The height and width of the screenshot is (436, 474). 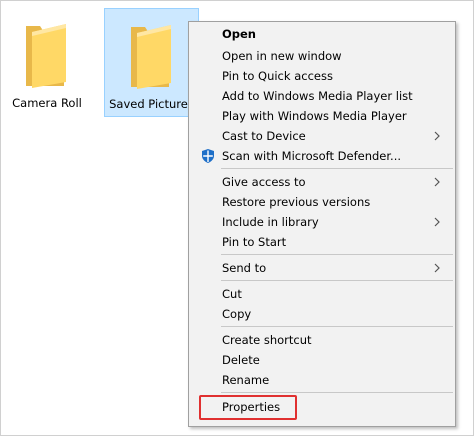 I want to click on menu-item-delete: Delete, so click(x=322, y=360).